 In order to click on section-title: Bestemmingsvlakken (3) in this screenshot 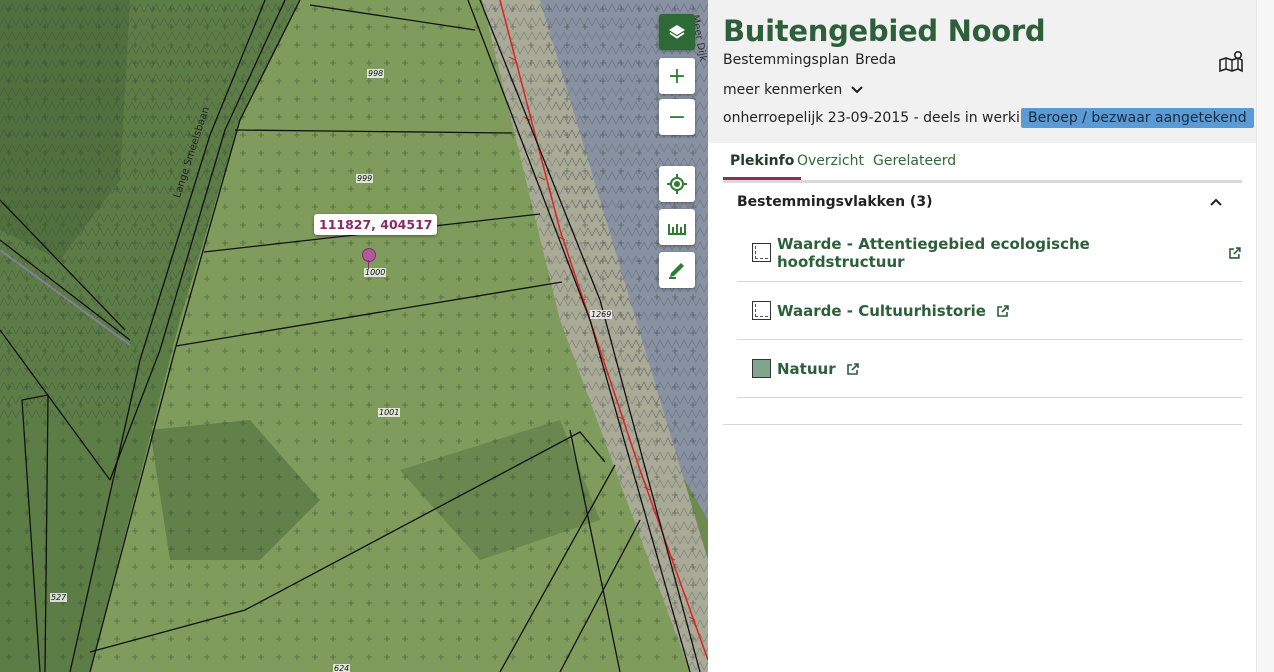, I will do `click(835, 202)`.